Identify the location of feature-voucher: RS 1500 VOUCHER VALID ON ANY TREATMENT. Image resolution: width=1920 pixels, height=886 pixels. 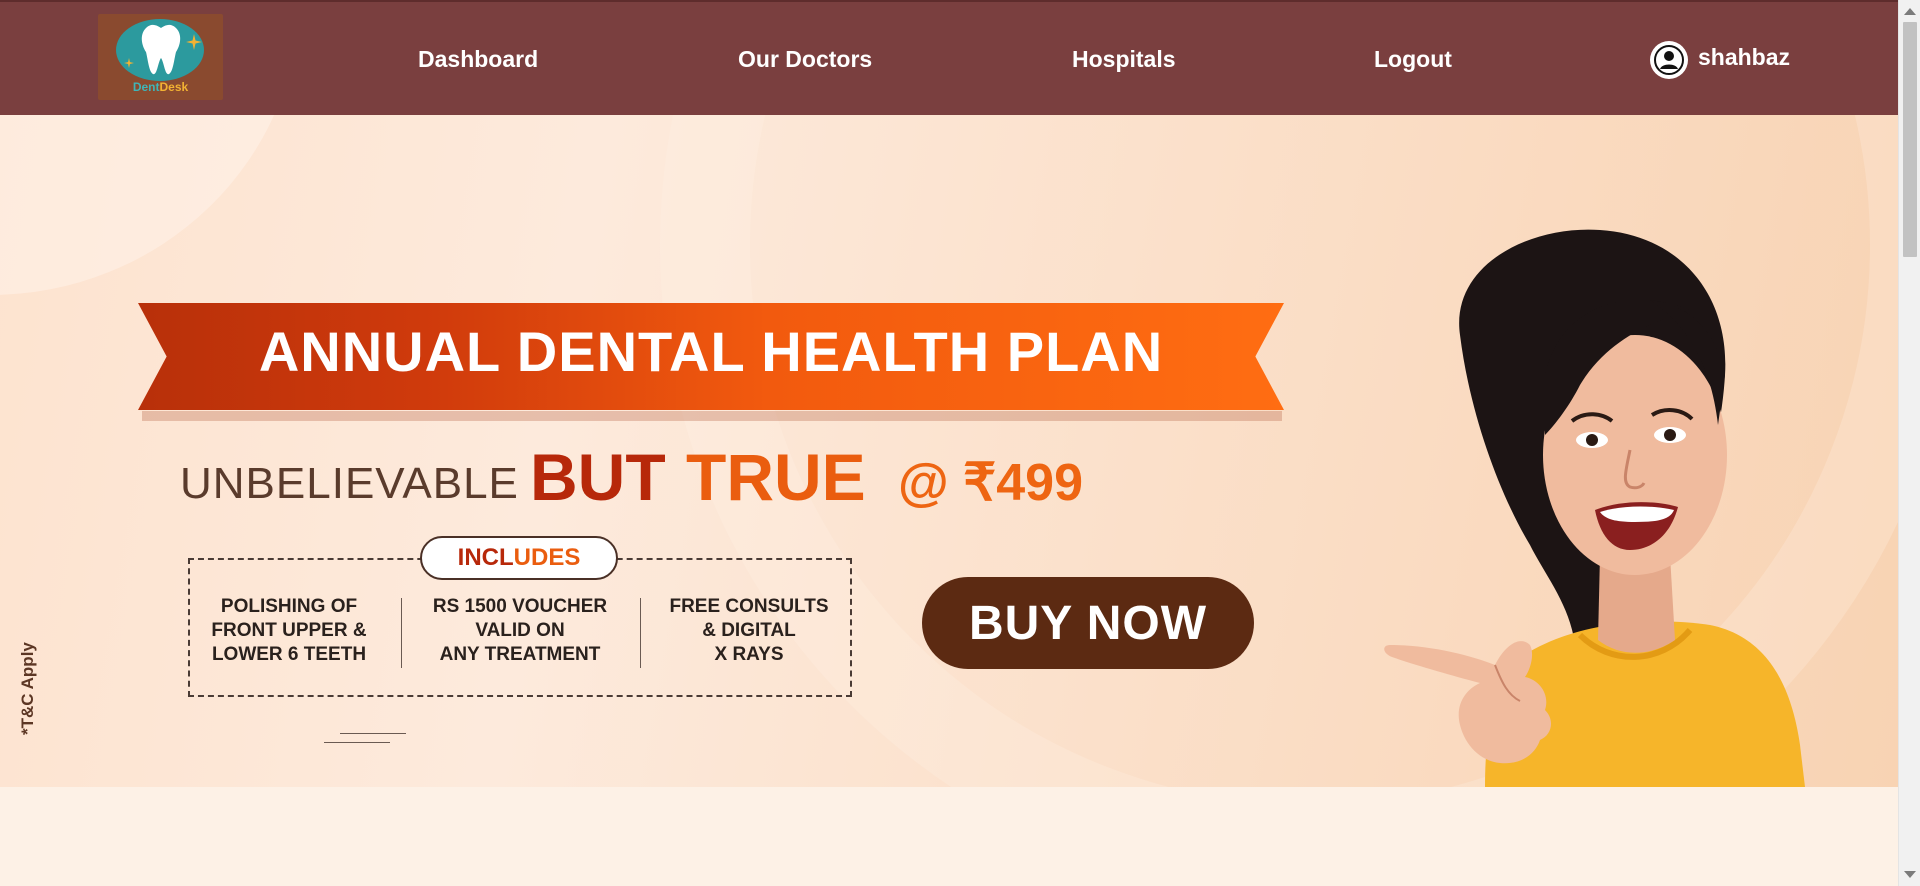
(520, 631).